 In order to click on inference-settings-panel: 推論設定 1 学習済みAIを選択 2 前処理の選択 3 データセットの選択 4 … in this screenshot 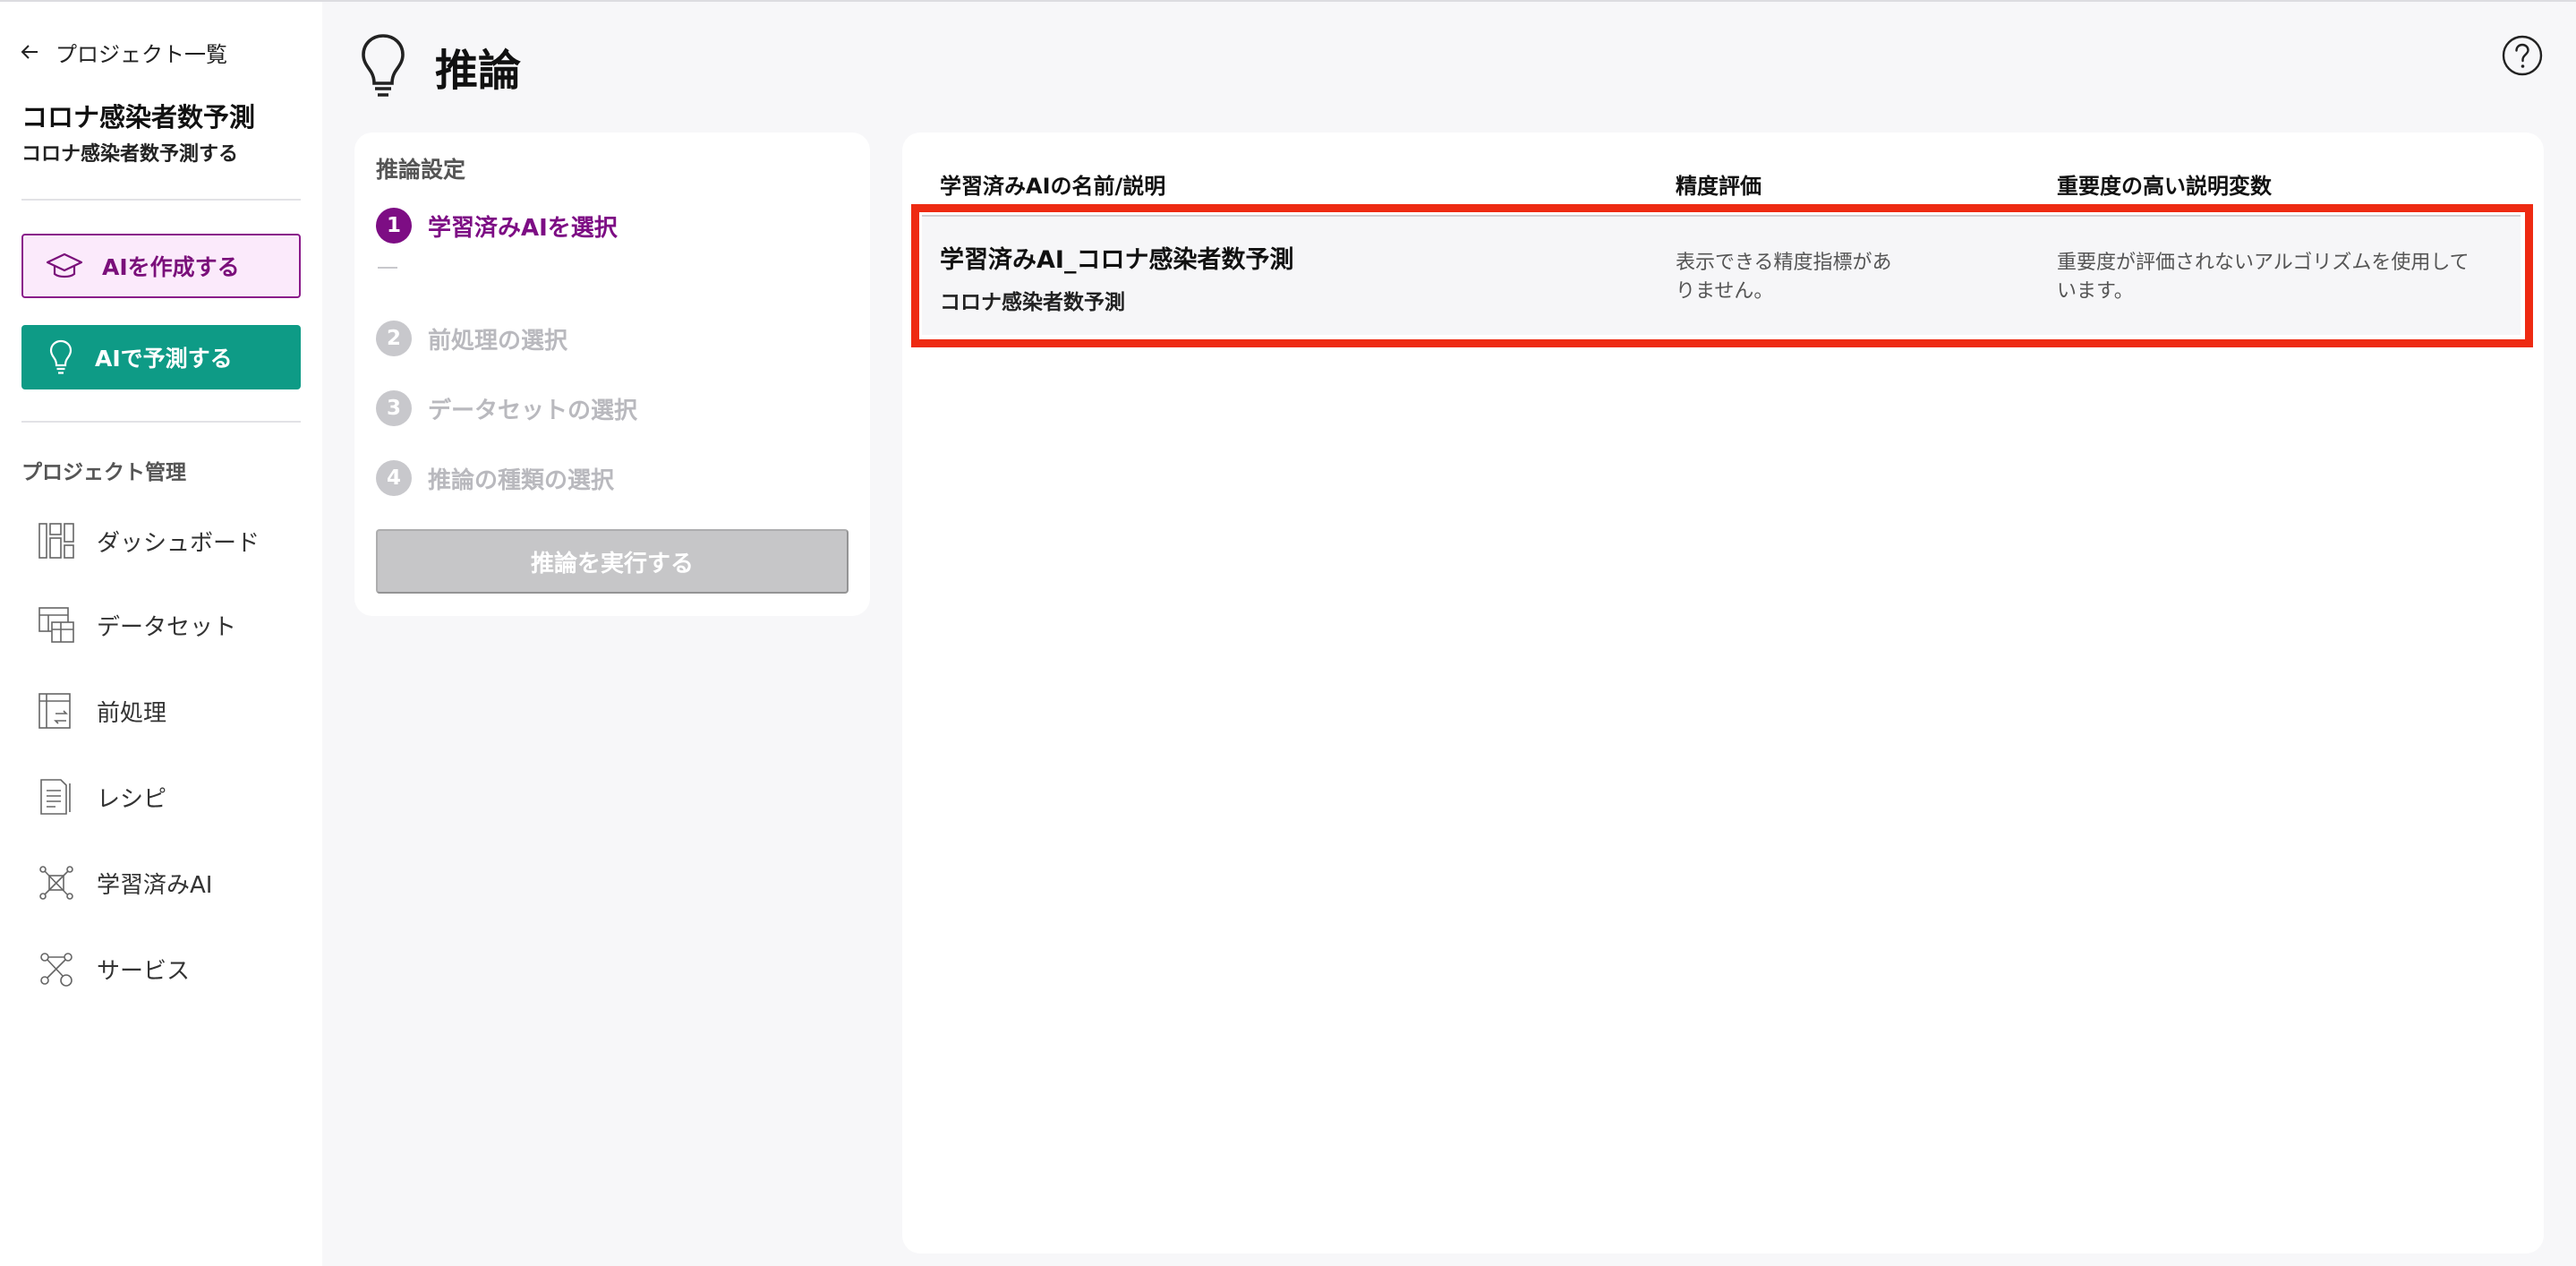, I will do `click(612, 374)`.